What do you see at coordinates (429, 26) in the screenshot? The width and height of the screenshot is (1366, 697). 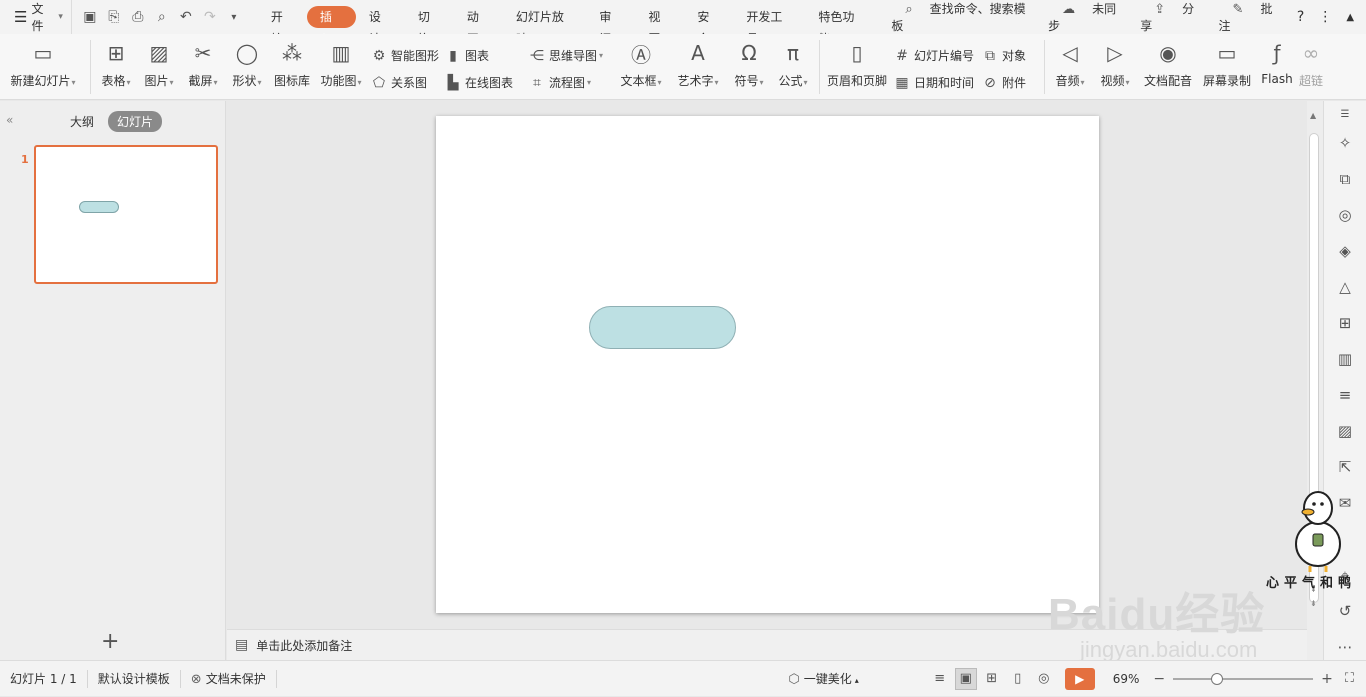 I see `tab-transition: 切换` at bounding box center [429, 26].